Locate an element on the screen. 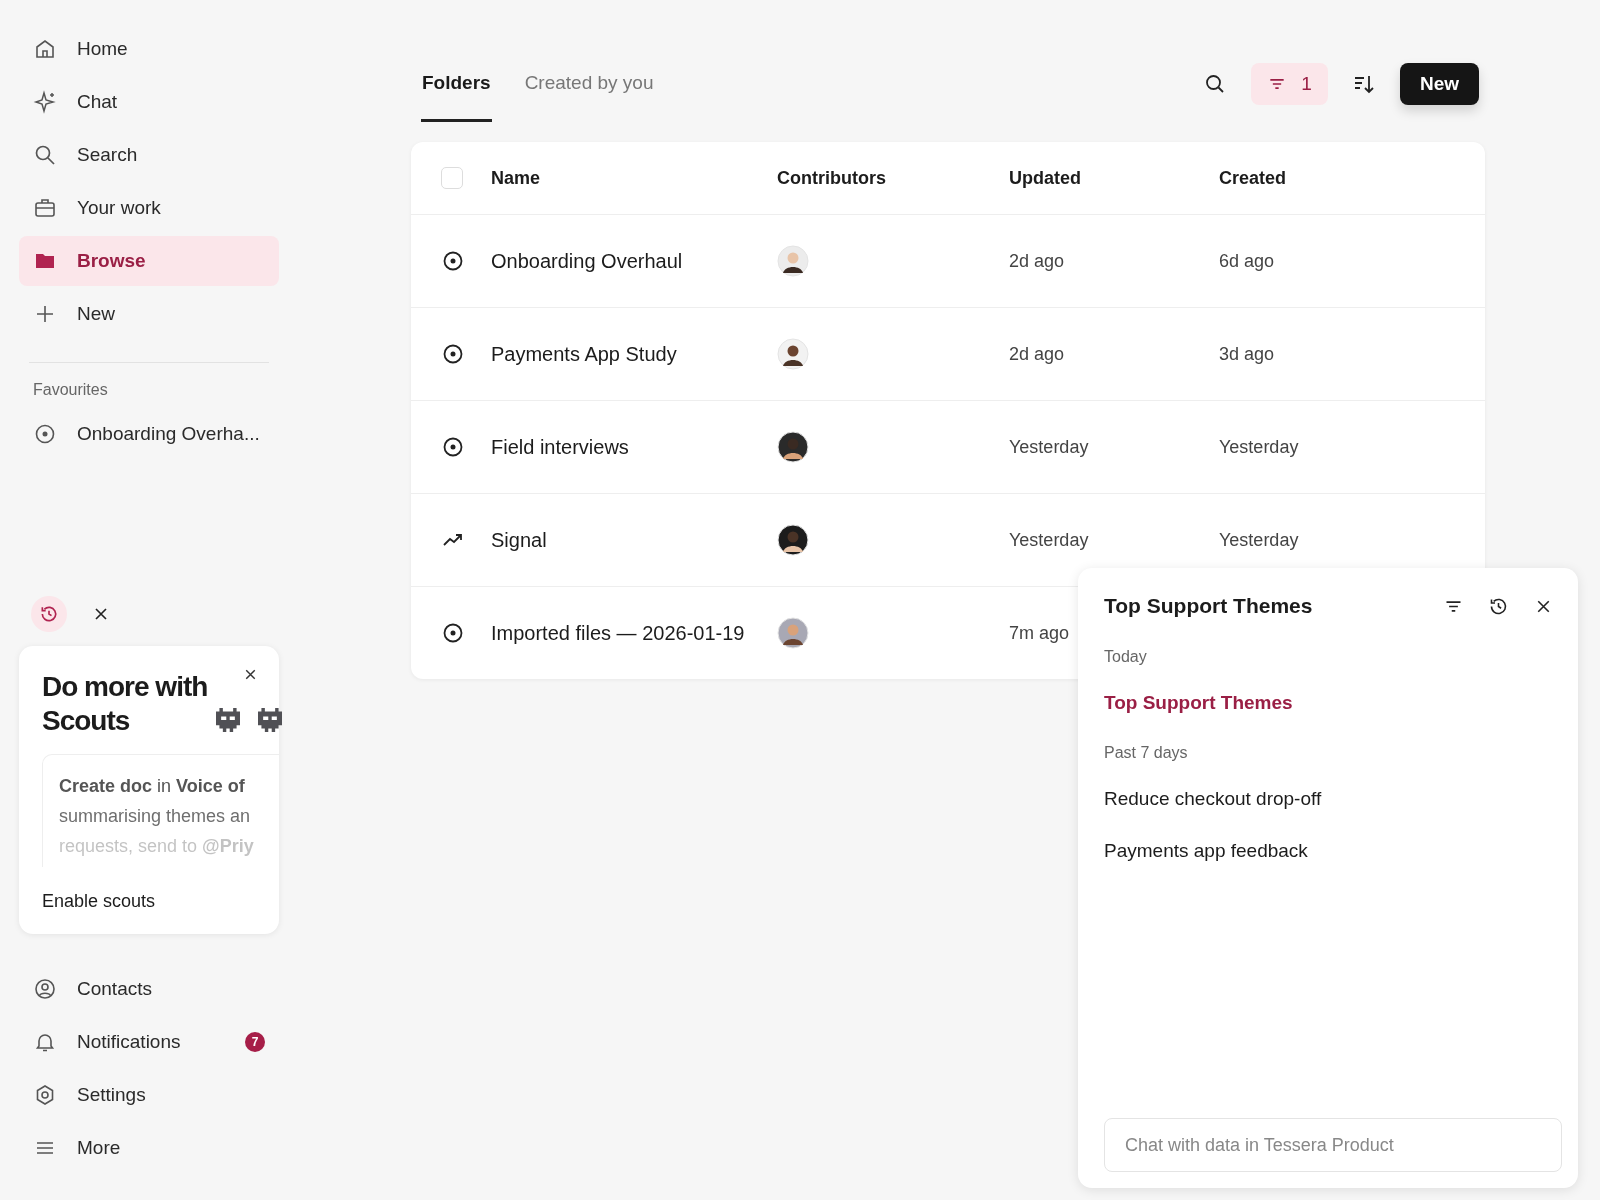 Image resolution: width=1600 pixels, height=1200 pixels. history-icon is located at coordinates (49, 614).